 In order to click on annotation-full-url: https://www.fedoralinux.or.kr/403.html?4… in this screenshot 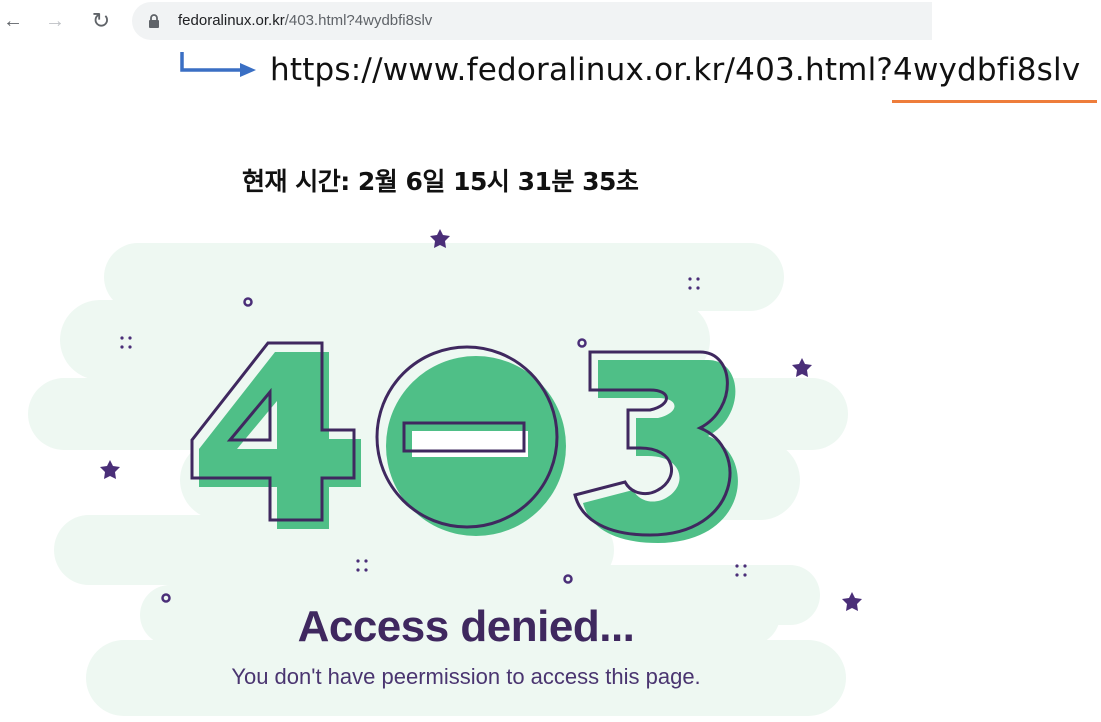, I will do `click(675, 70)`.